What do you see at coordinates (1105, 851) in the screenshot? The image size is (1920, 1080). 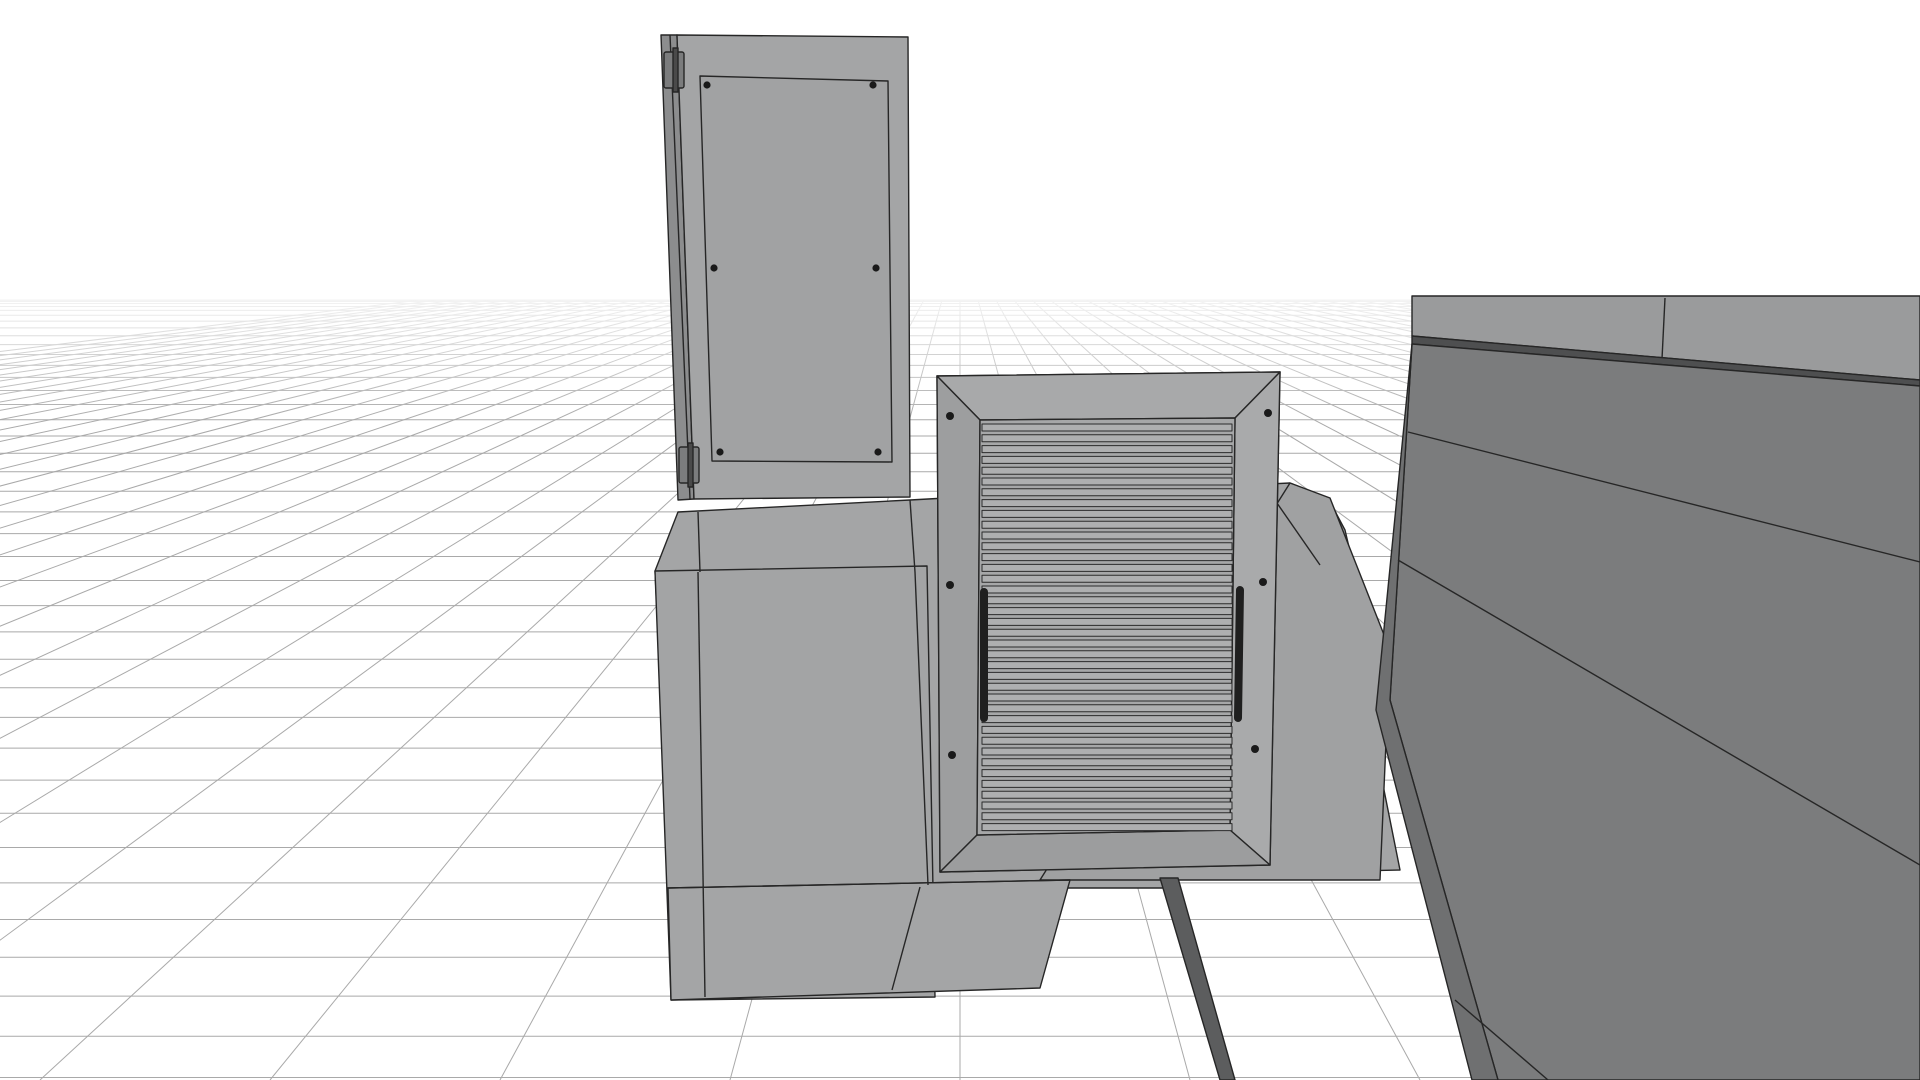 I see `grille-bevel-bottom` at bounding box center [1105, 851].